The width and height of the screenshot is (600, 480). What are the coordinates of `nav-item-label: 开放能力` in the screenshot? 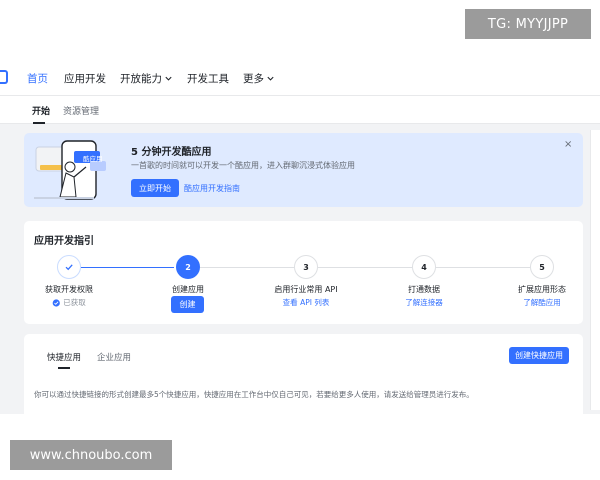 It's located at (141, 79).